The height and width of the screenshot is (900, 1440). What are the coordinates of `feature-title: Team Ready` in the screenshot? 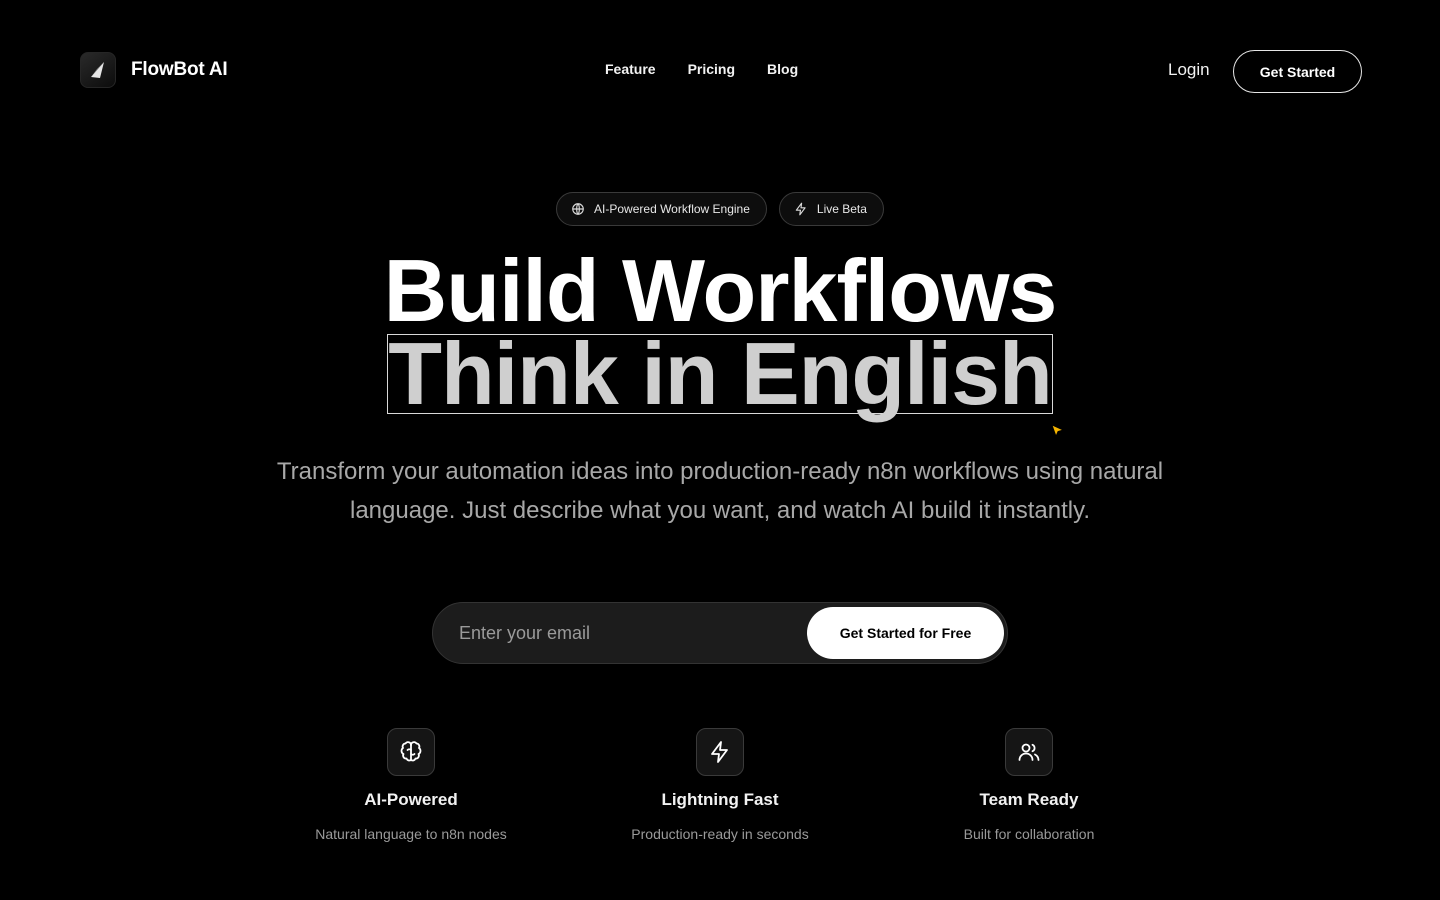 It's located at (1029, 799).